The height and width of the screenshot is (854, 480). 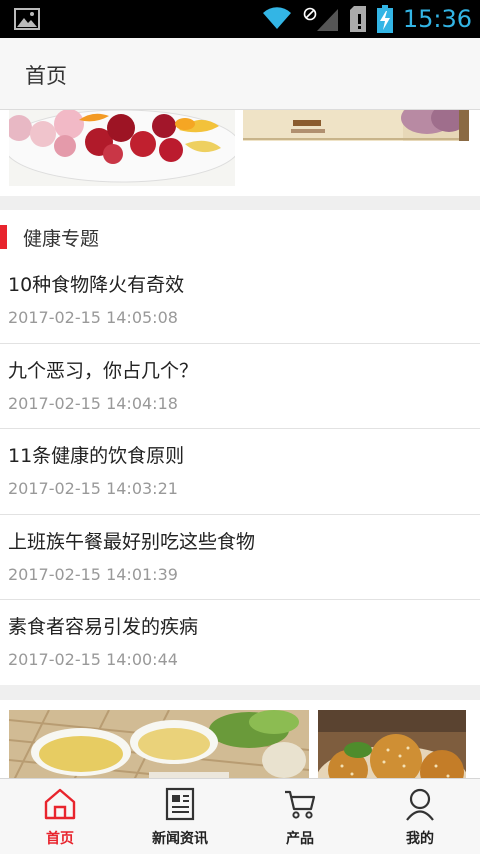 I want to click on section-accent-bar, so click(x=3, y=237).